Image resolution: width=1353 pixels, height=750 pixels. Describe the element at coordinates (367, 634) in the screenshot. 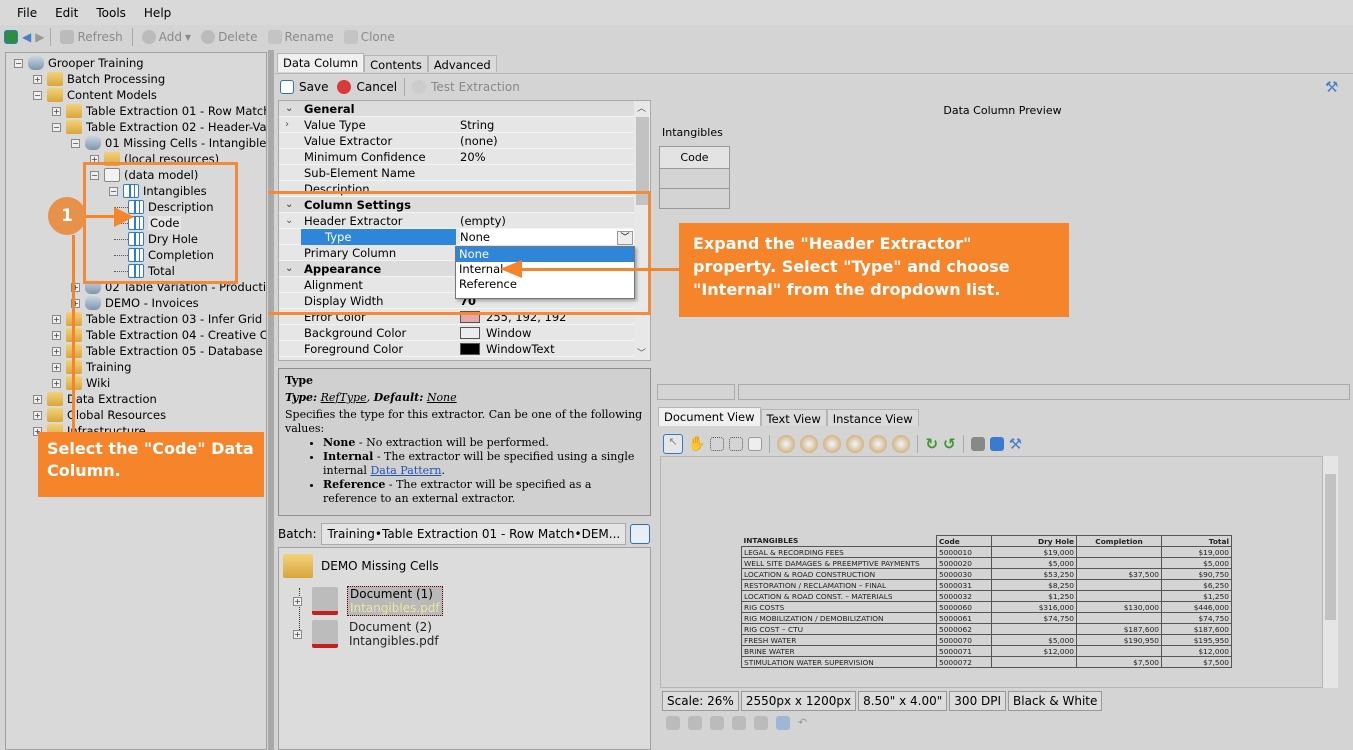

I see `batch-document-2: + Document (2) Intangibles.pdf` at that location.